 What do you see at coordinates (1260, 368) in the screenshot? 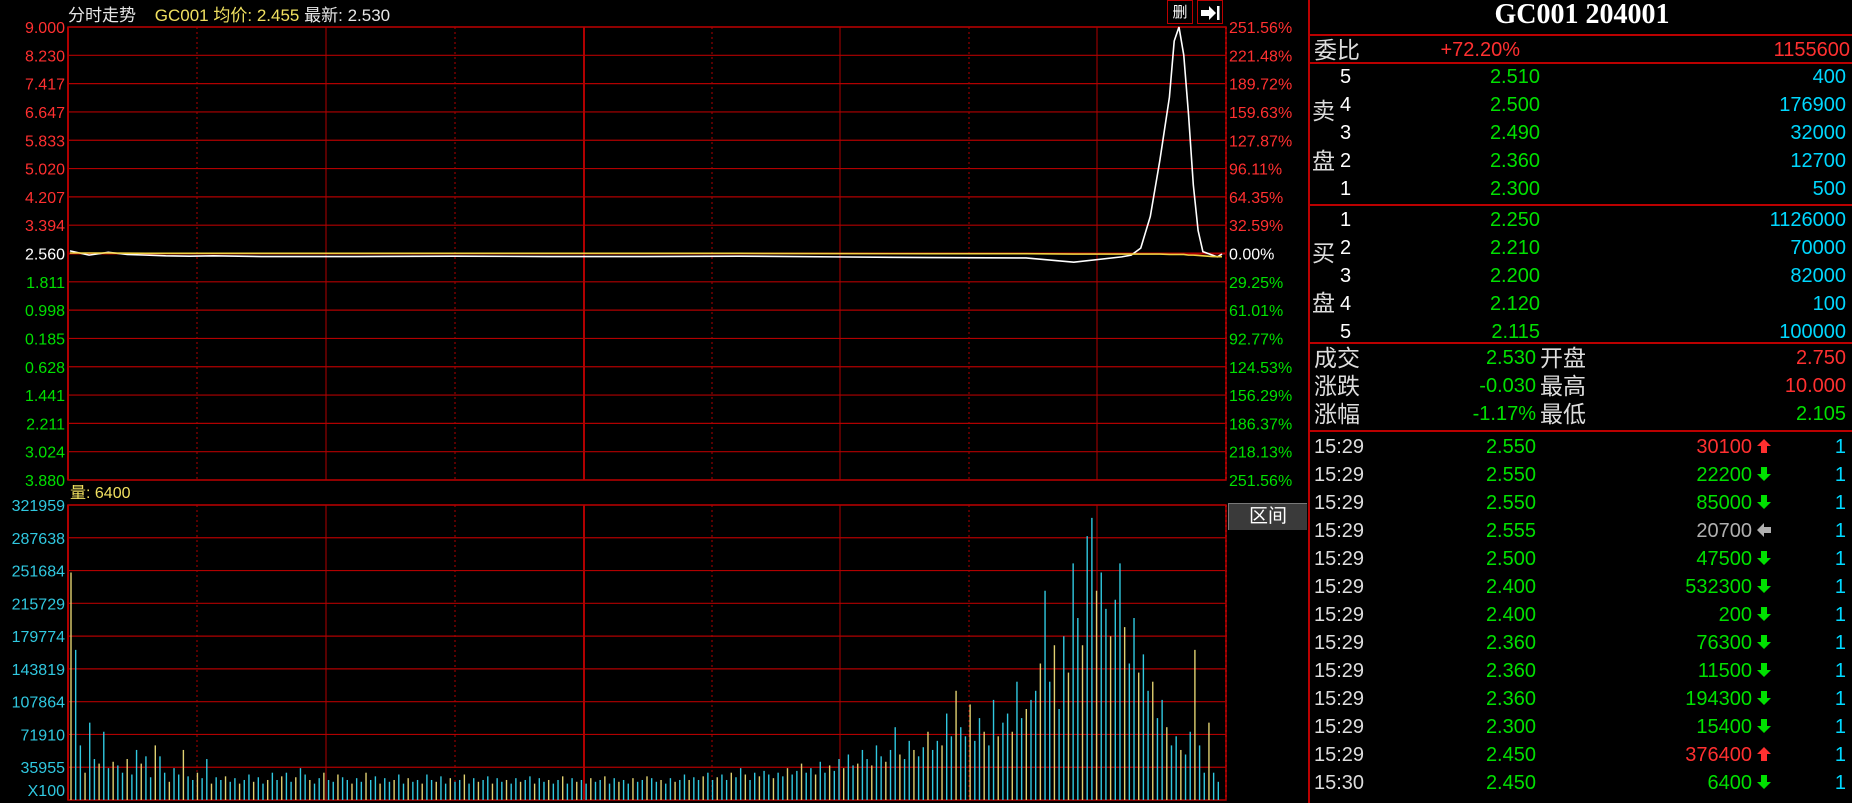
I see `pct-tick-label: 124.53%` at bounding box center [1260, 368].